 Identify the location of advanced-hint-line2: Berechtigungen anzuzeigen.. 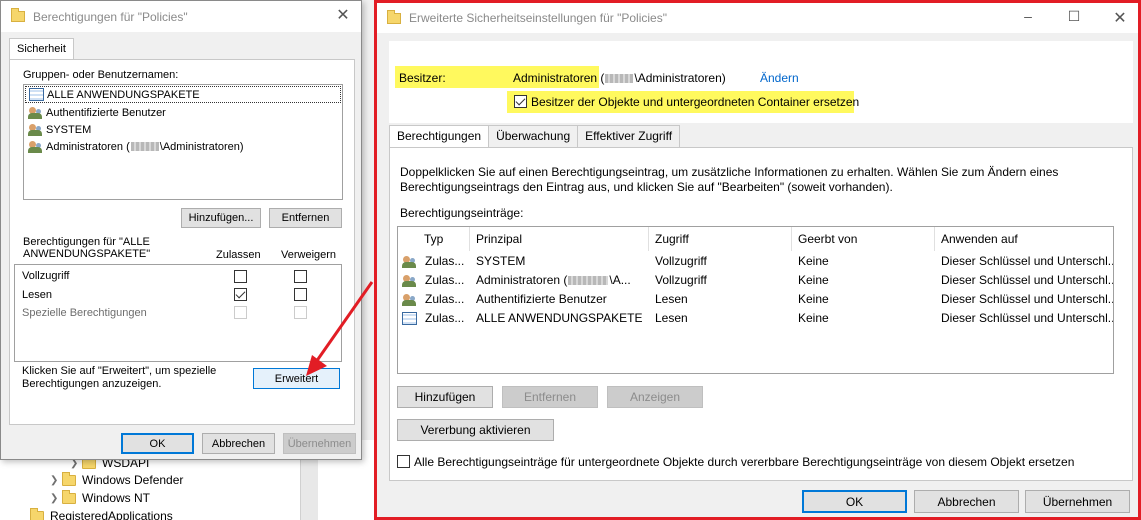
(92, 384).